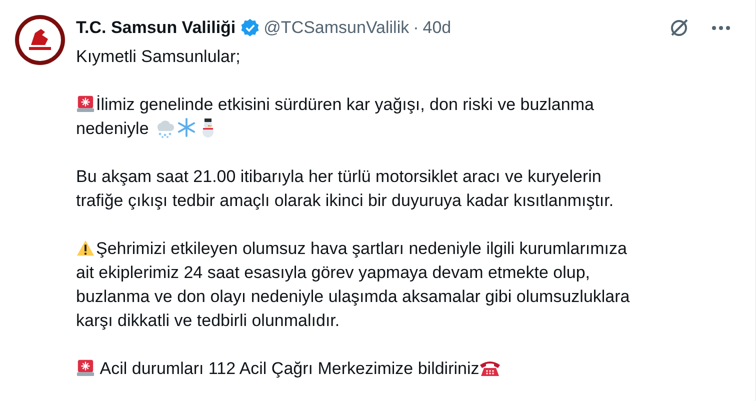 This screenshot has height=401, width=756. I want to click on tweet-line: buzlanma ve don olayı nedeniyle ulaşımda aksamalar gibi olumsuzluklara, so click(353, 296).